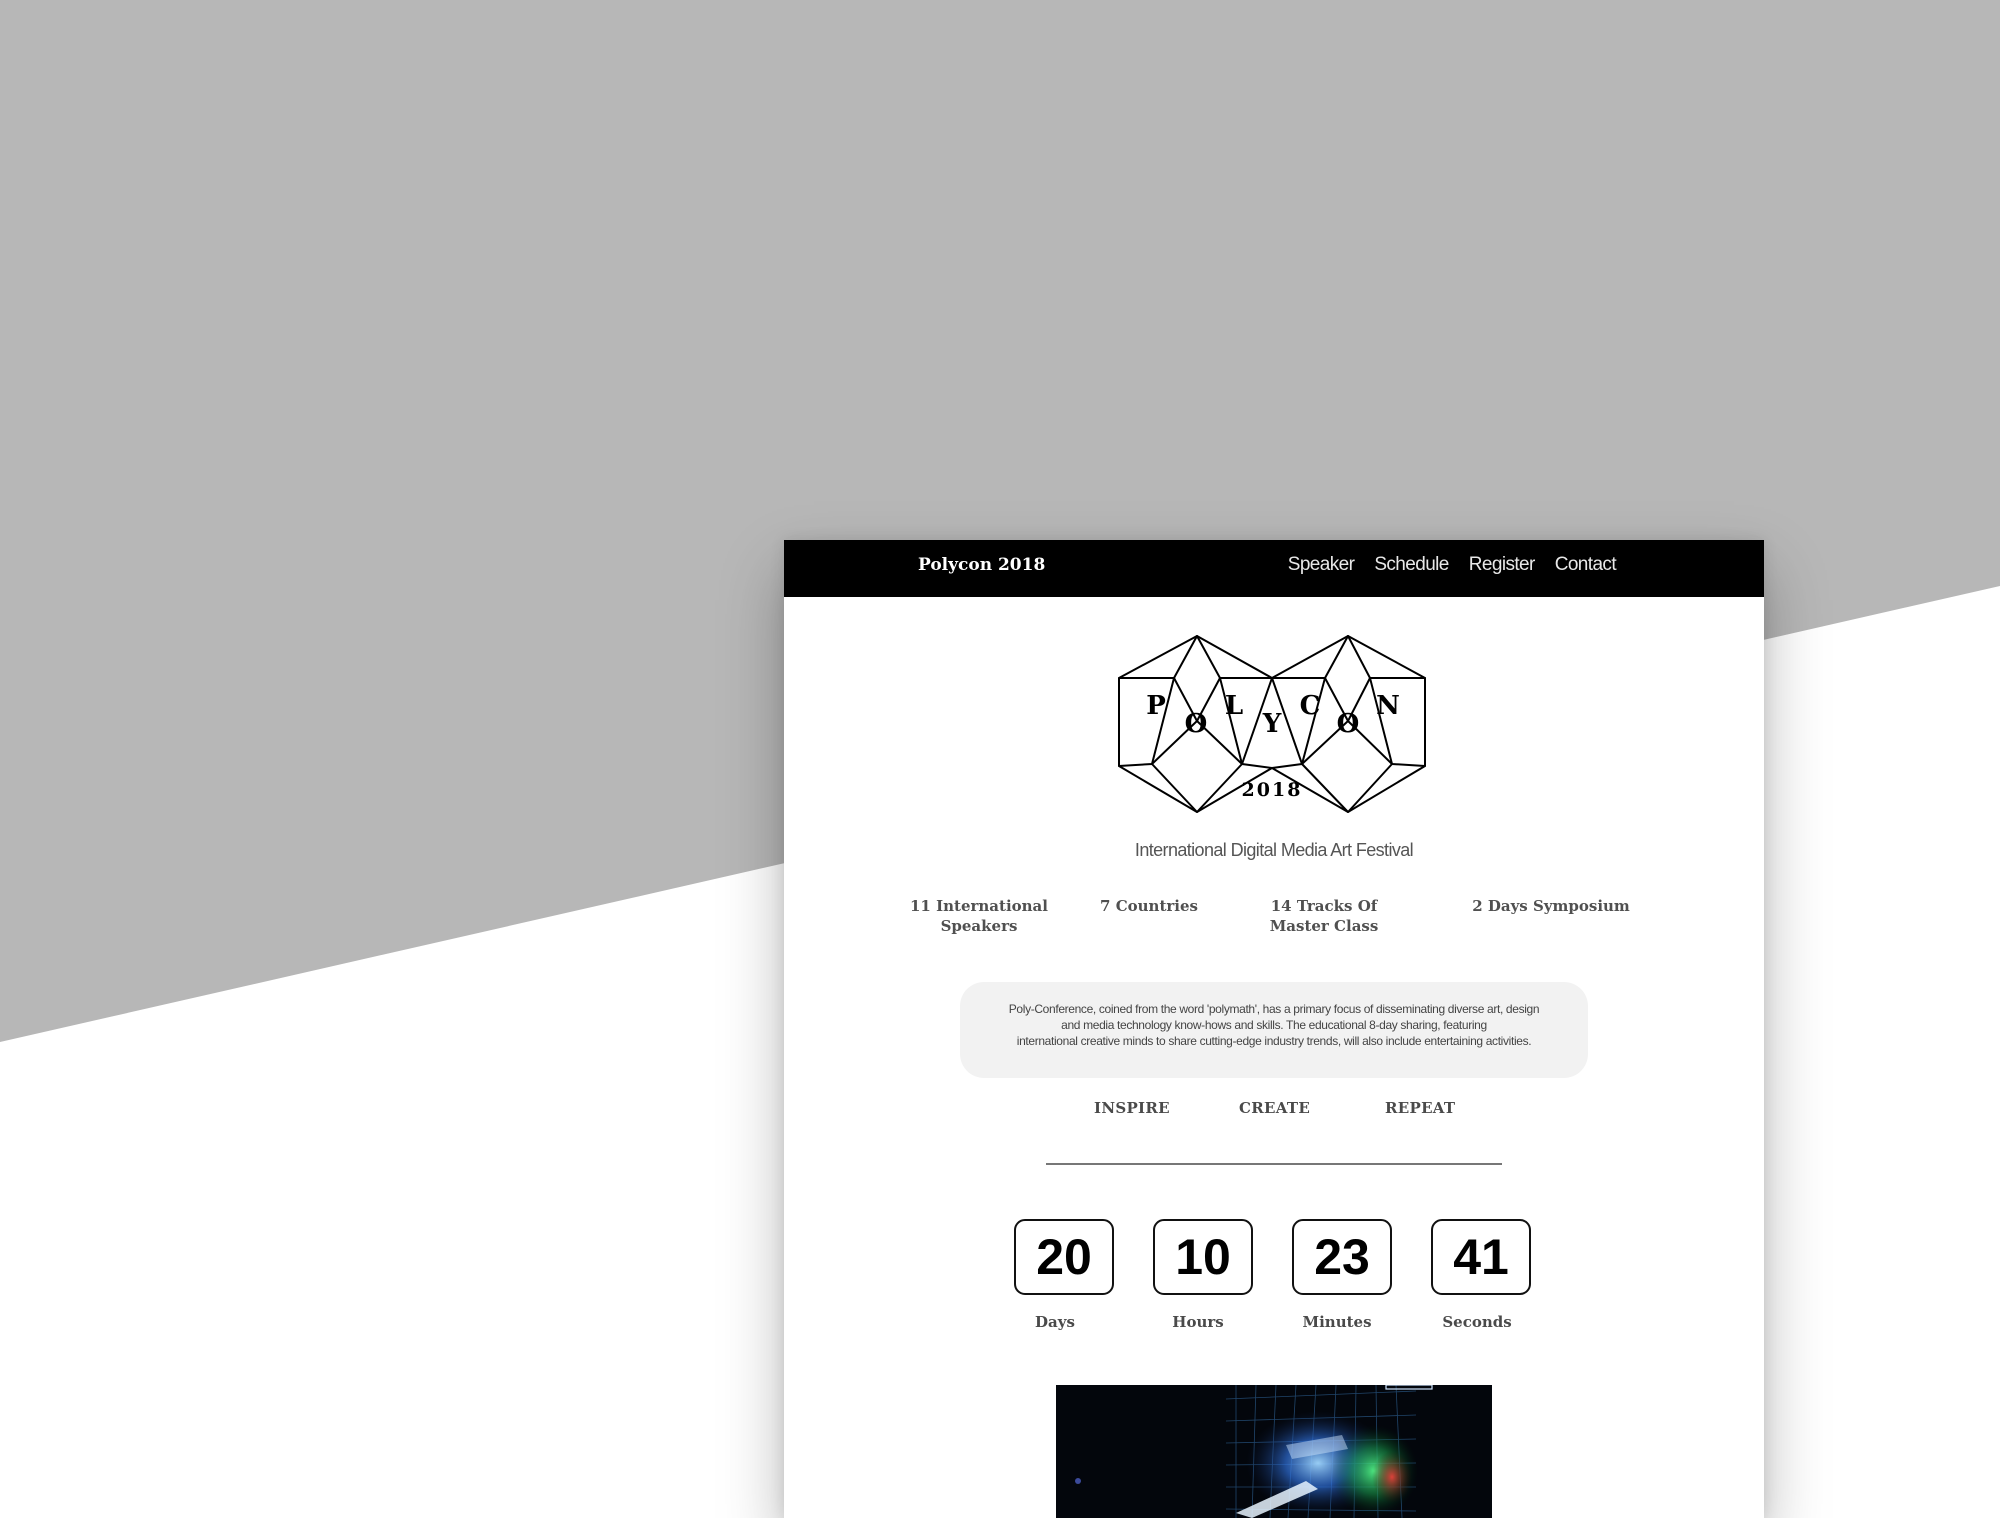 This screenshot has width=2000, height=1518. What do you see at coordinates (1477, 1322) in the screenshot?
I see `countdown-seconds-label: Seconds` at bounding box center [1477, 1322].